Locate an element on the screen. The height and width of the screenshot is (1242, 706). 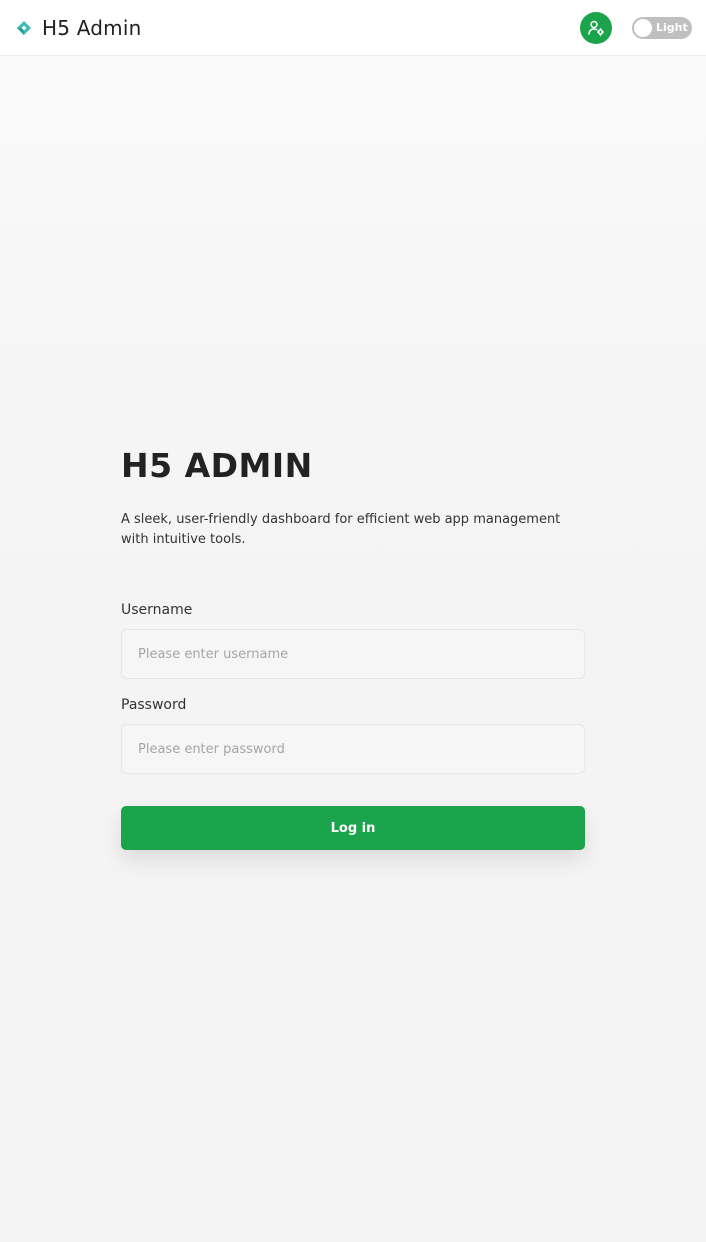
toggle-knob is located at coordinates (643, 28).